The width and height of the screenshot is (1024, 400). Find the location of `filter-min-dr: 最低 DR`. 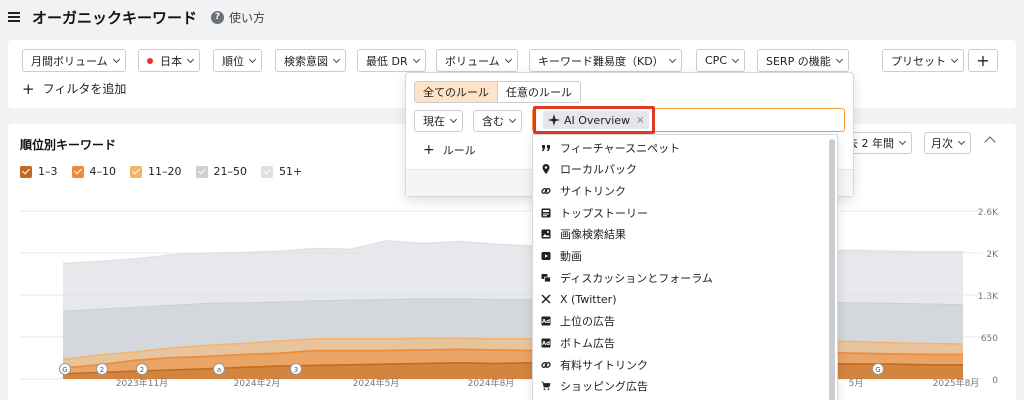

filter-min-dr: 最低 DR is located at coordinates (391, 60).